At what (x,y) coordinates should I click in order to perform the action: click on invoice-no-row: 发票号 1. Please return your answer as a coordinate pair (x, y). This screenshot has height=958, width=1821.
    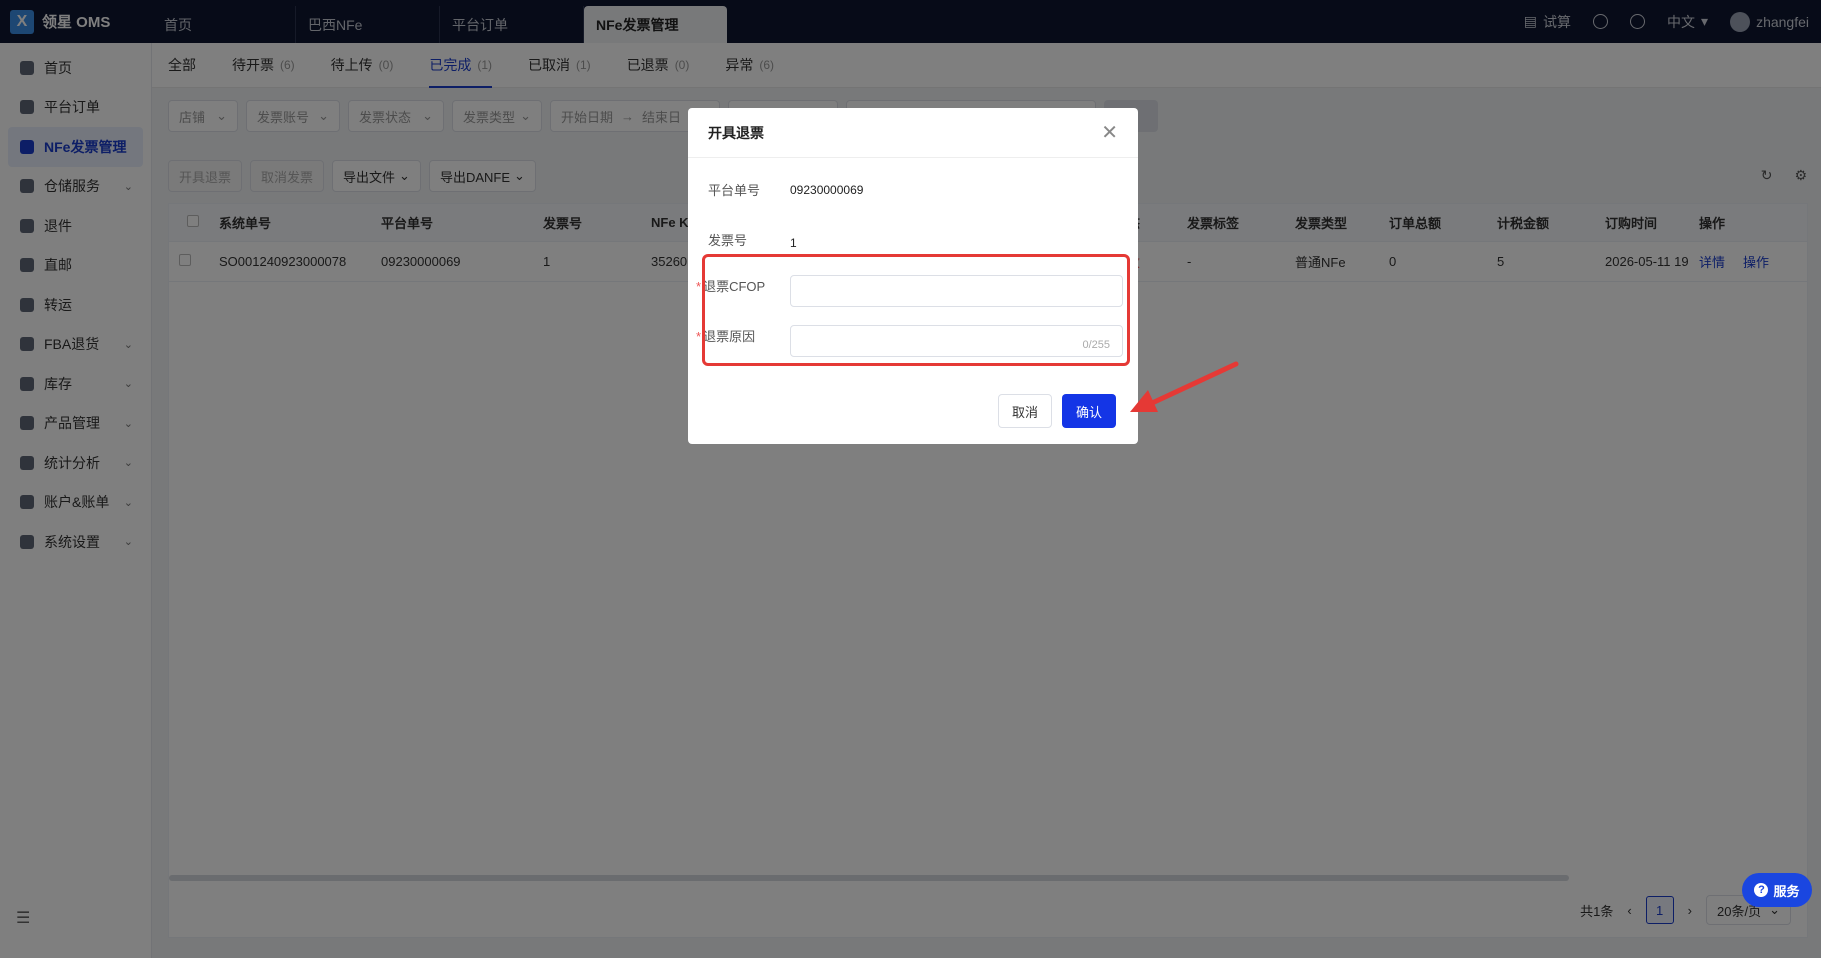
    Looking at the image, I should click on (752, 239).